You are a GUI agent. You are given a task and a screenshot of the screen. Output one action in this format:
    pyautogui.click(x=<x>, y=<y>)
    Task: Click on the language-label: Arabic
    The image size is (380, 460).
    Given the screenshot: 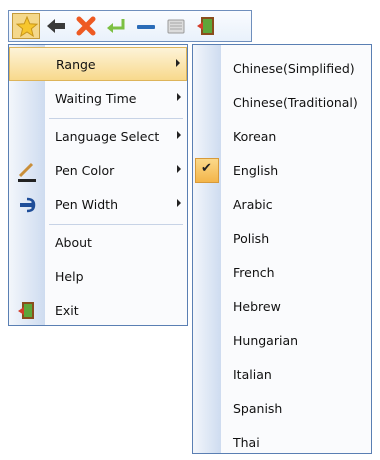 What is the action you would take?
    pyautogui.click(x=253, y=204)
    